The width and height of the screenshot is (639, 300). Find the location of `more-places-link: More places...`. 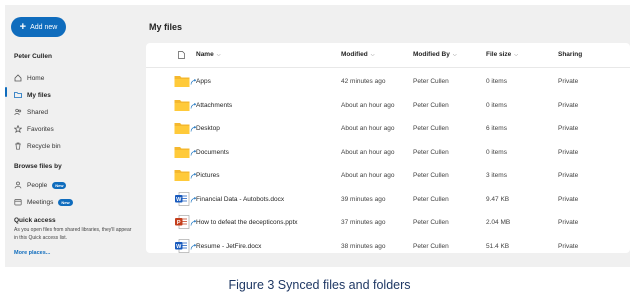

more-places-link: More places... is located at coordinates (32, 253).